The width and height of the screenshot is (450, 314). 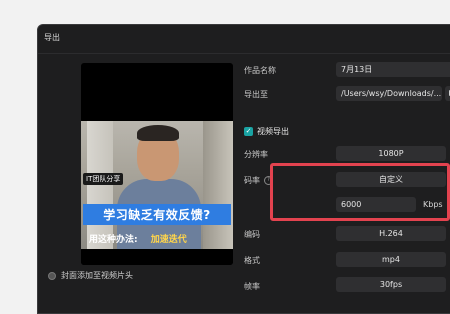 I want to click on bitrate-label: 码率?, so click(x=258, y=180).